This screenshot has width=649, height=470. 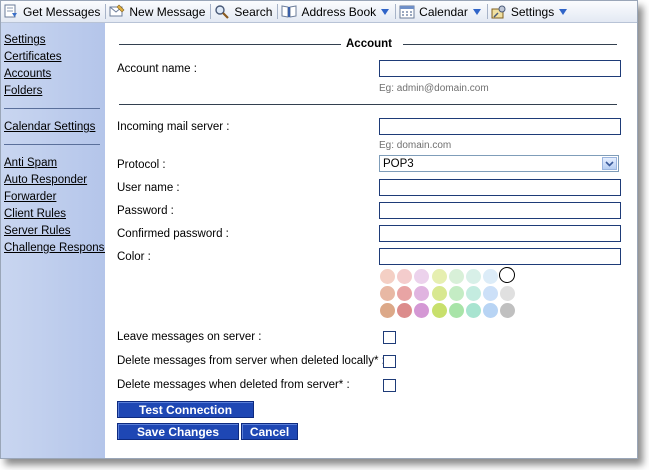 What do you see at coordinates (35, 214) in the screenshot?
I see `sidebar-link-client-rules: Client Rules` at bounding box center [35, 214].